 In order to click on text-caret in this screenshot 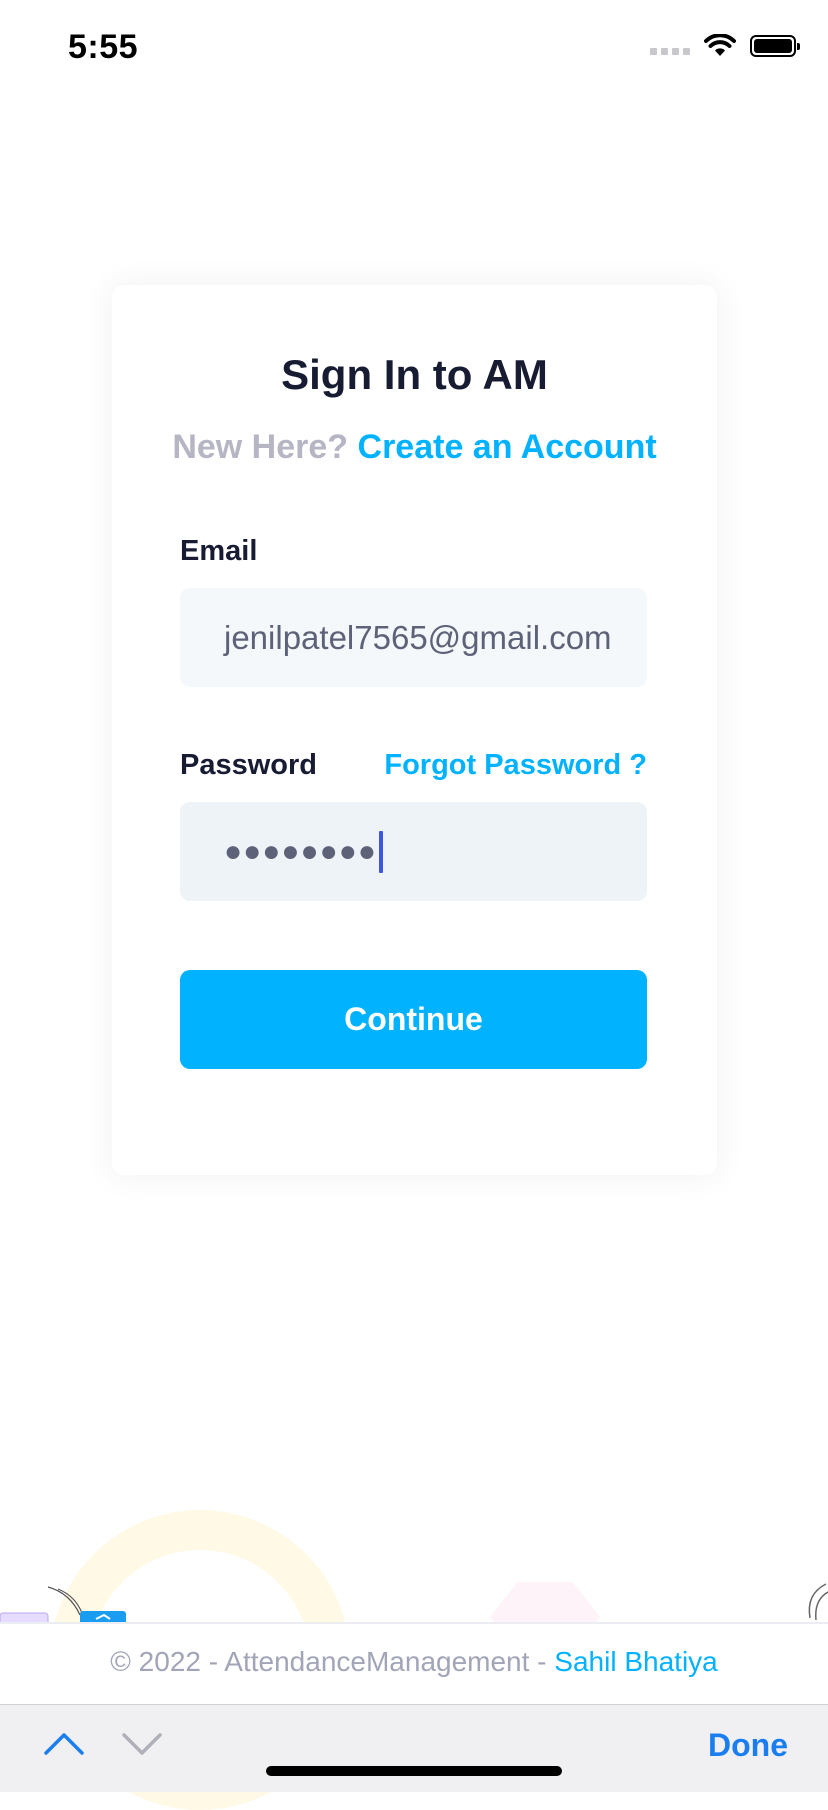, I will do `click(380, 851)`.